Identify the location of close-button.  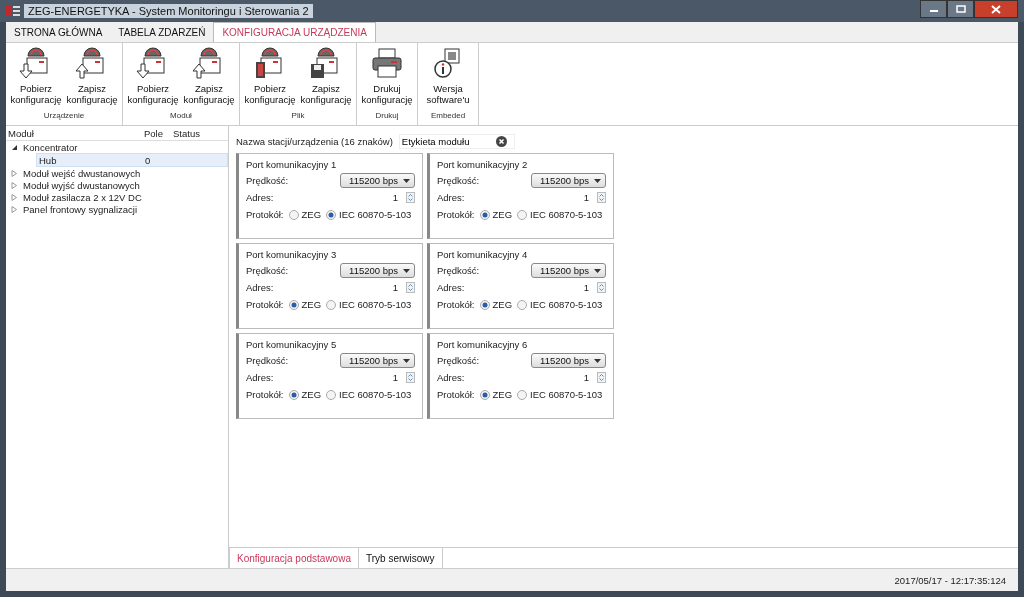
(996, 9).